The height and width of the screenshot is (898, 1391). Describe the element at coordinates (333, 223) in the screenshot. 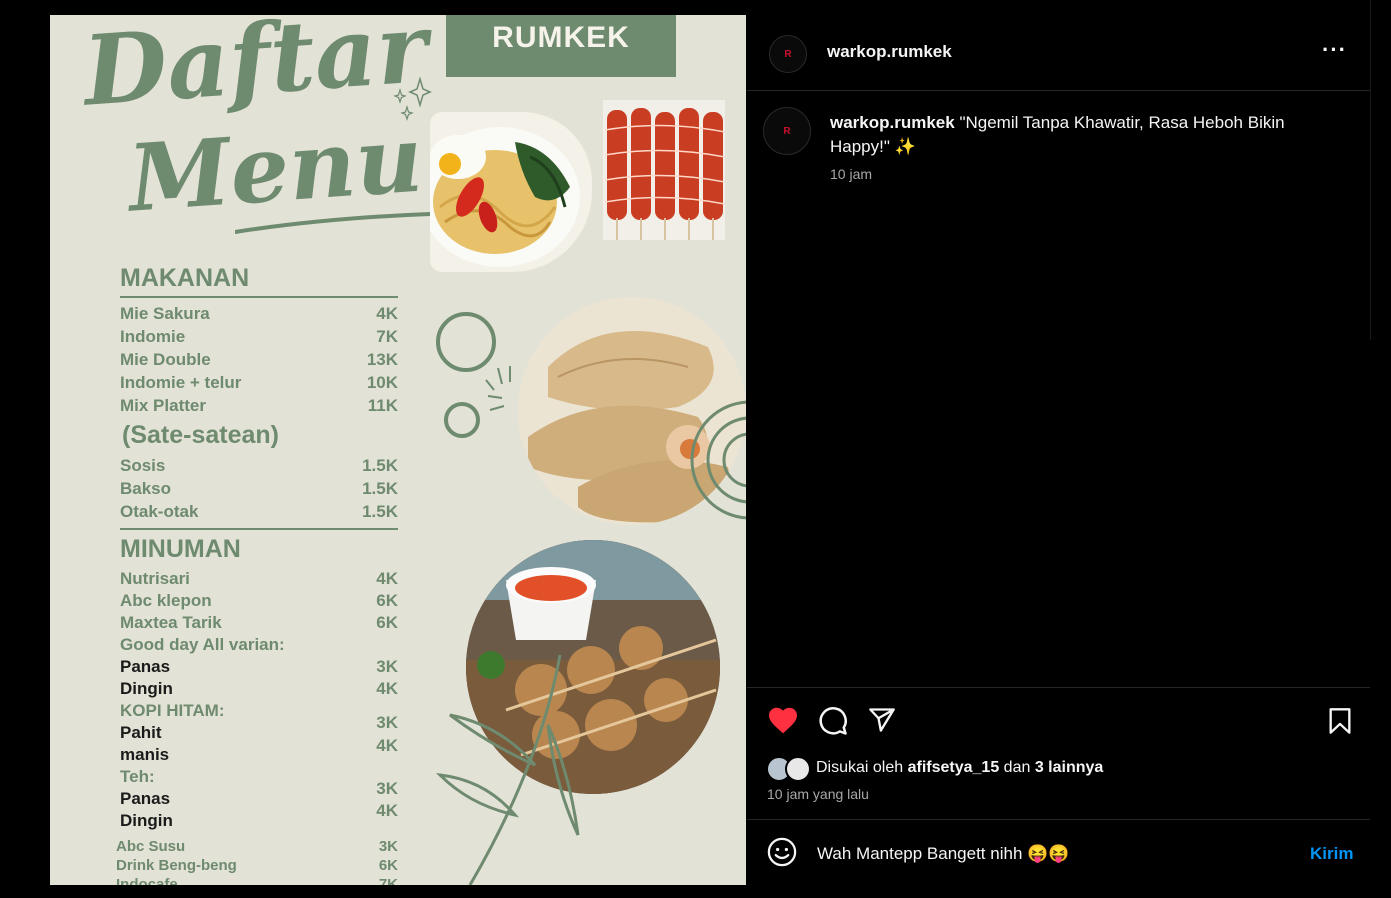

I see `title-swash-decoration` at that location.